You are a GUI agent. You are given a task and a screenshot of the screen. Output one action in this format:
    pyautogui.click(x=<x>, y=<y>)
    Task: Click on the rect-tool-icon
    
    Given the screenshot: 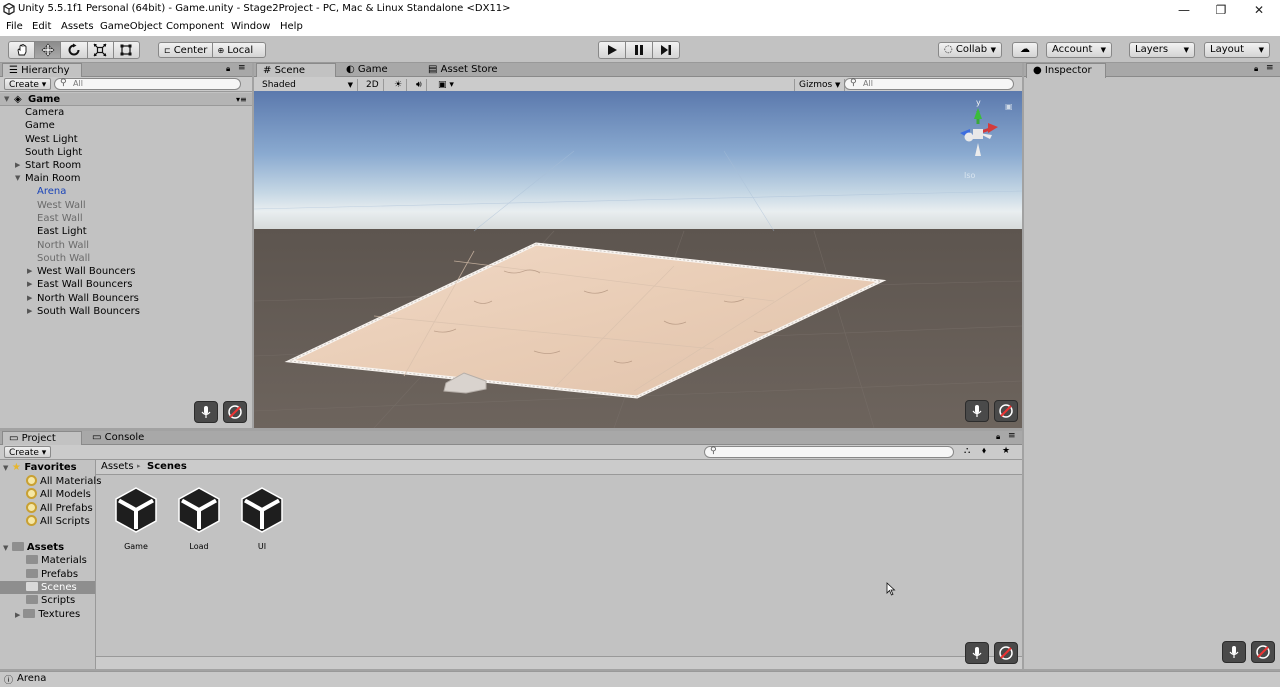 What is the action you would take?
    pyautogui.click(x=126, y=50)
    